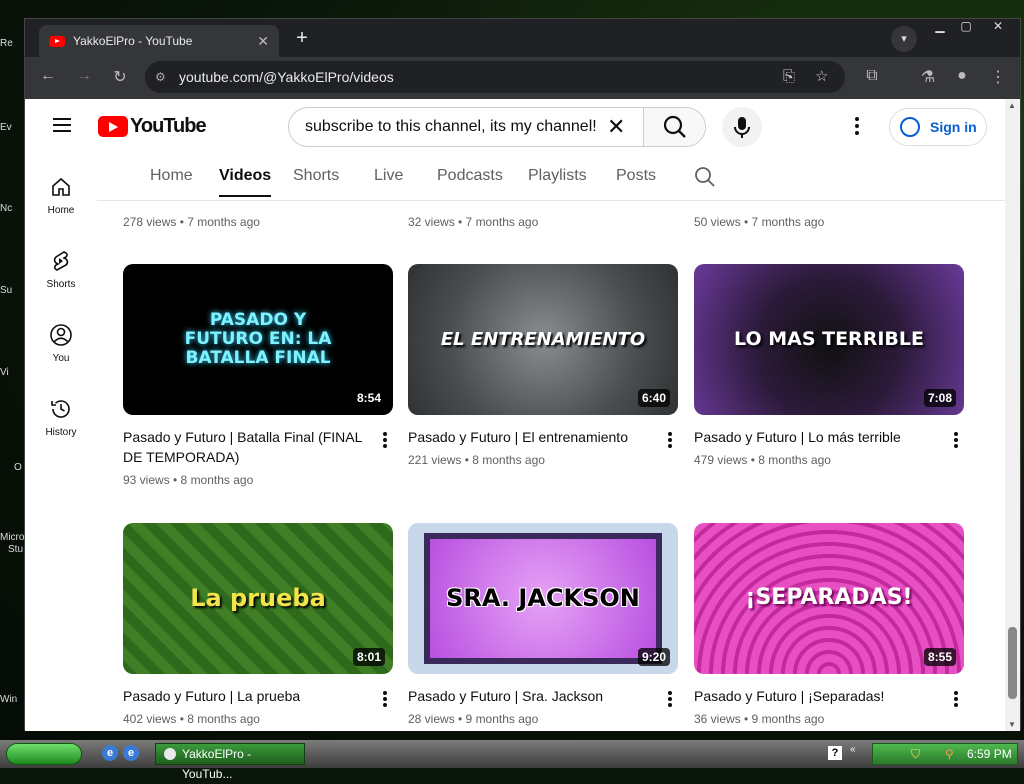 The width and height of the screenshot is (1024, 784). What do you see at coordinates (133, 41) in the screenshot?
I see `tab-title: YakkoElPro - YouTube` at bounding box center [133, 41].